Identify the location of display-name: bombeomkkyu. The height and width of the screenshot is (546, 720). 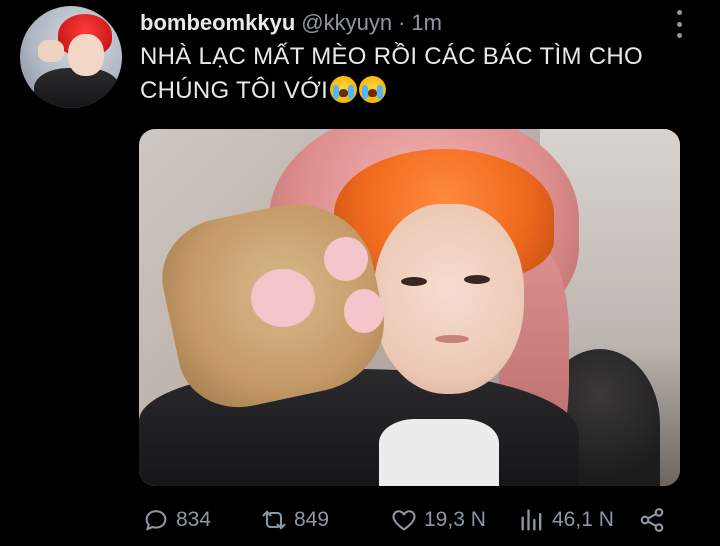
(217, 23).